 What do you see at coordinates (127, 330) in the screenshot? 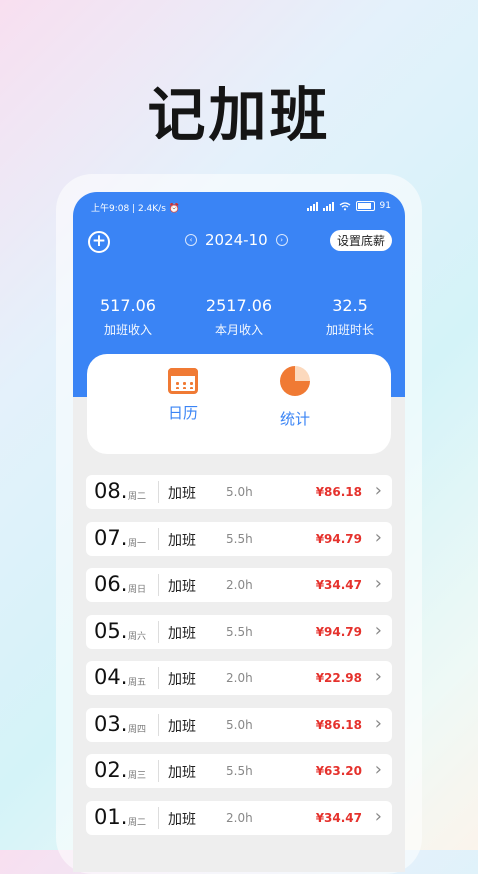
I see `summary-label: 加班收入` at bounding box center [127, 330].